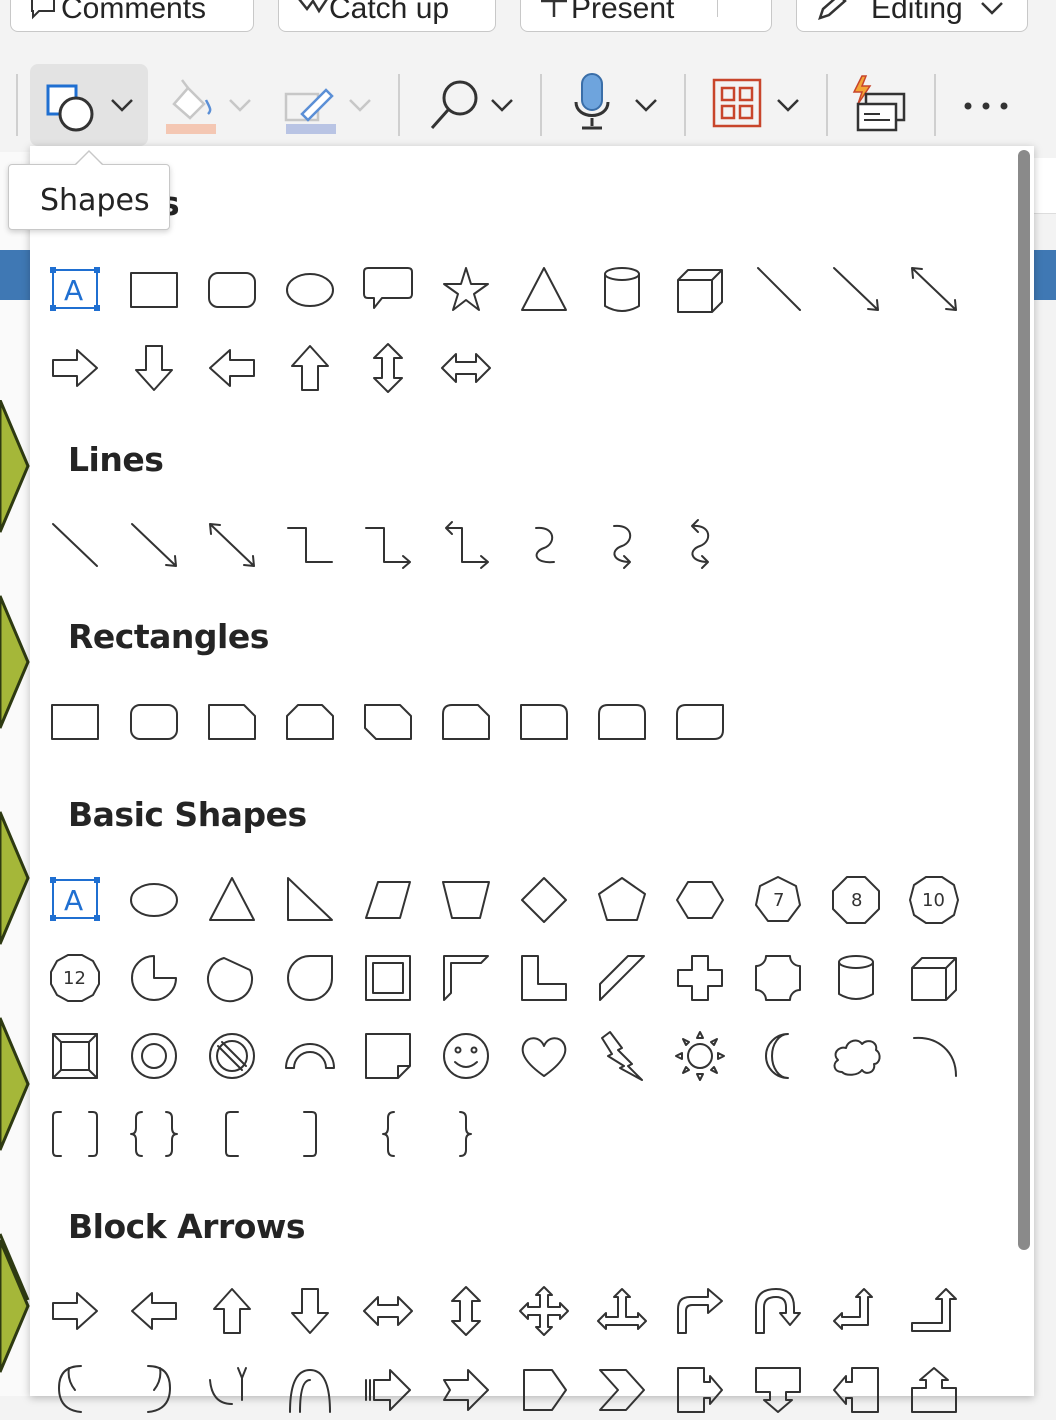 The height and width of the screenshot is (1420, 1056). Describe the element at coordinates (232, 900) in the screenshot. I see `basic-triangle` at that location.